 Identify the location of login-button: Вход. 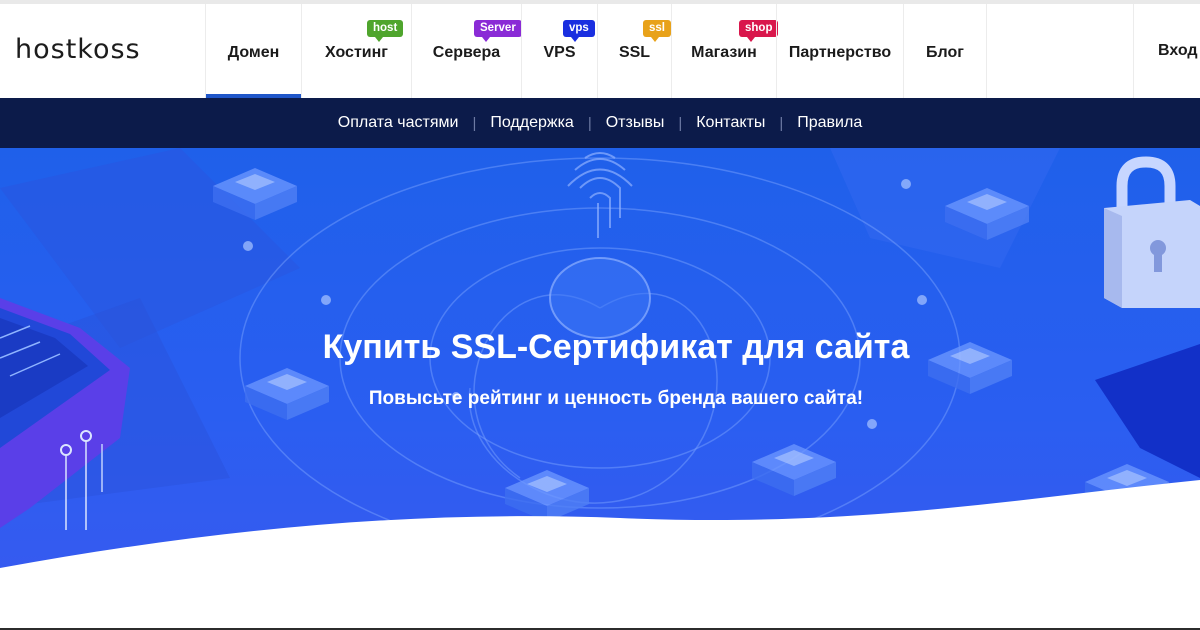
(1166, 51).